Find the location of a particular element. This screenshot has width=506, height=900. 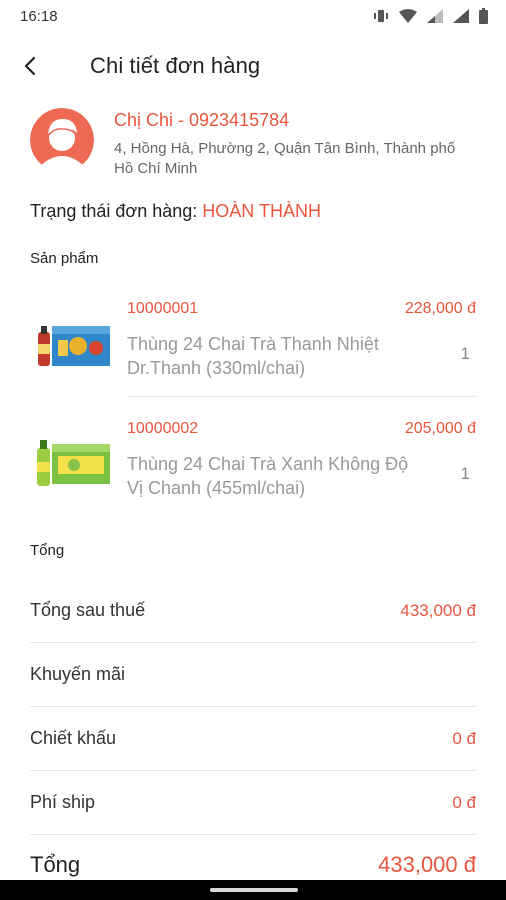

divider is located at coordinates (301, 396).